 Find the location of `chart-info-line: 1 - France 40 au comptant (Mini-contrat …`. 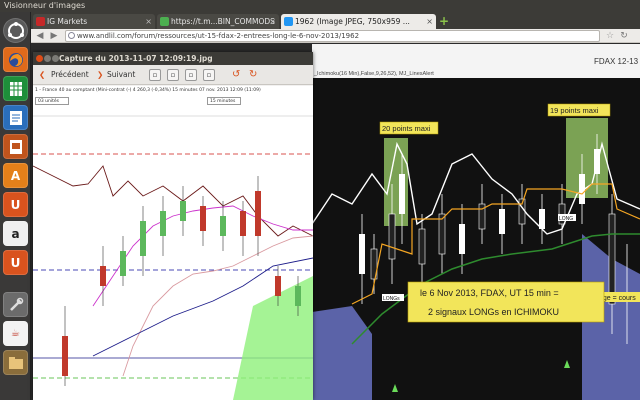

chart-info-line: 1 - France 40 au comptant (Mini-contrat … is located at coordinates (148, 90).